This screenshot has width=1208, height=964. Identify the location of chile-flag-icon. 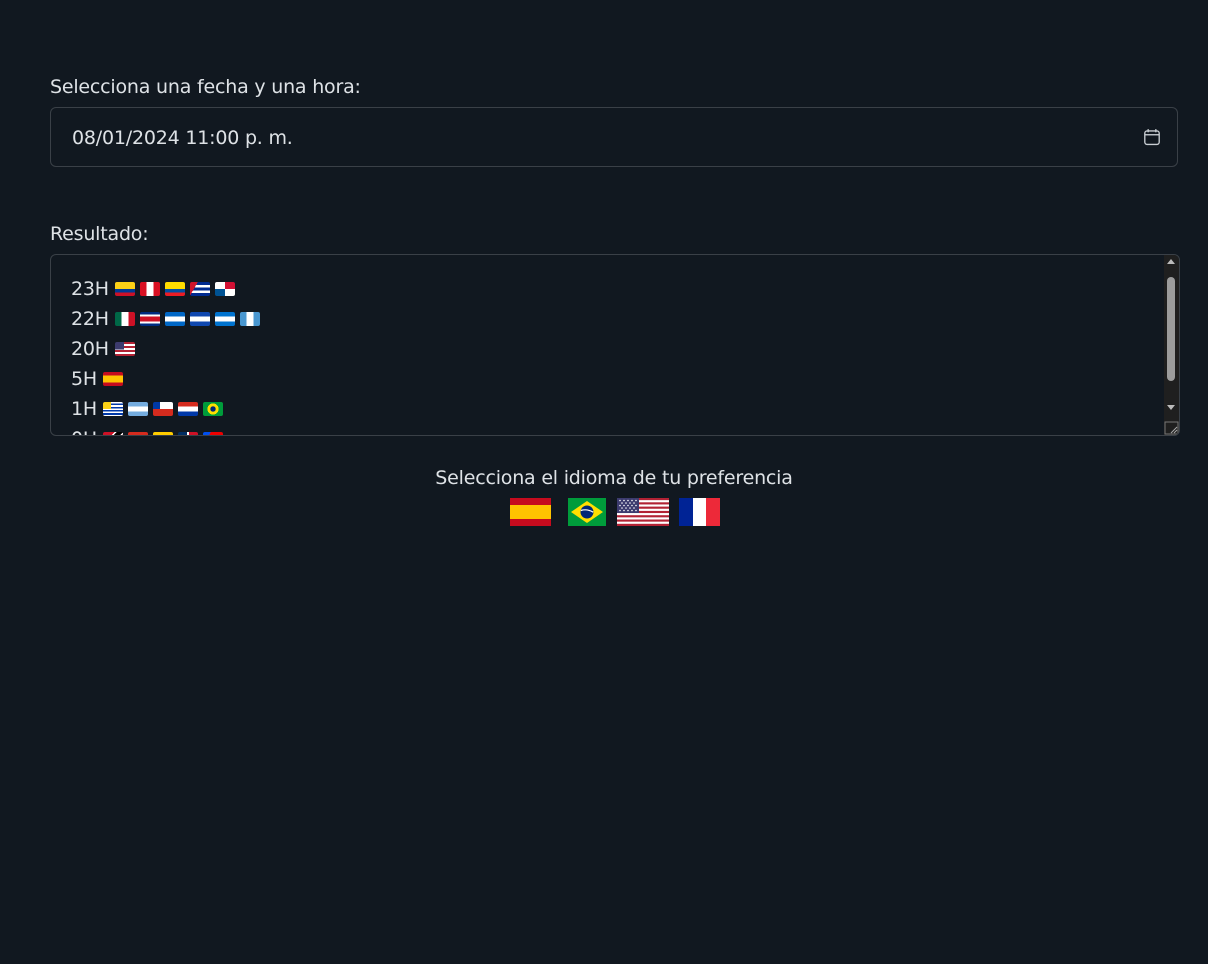
(162, 409).